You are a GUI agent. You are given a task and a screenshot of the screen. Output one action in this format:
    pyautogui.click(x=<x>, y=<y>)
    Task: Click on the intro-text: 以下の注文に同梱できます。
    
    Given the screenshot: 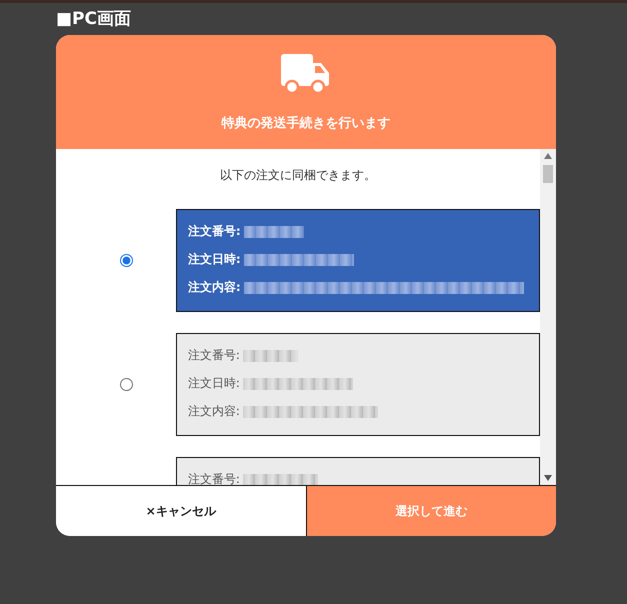 What is the action you would take?
    pyautogui.click(x=298, y=175)
    